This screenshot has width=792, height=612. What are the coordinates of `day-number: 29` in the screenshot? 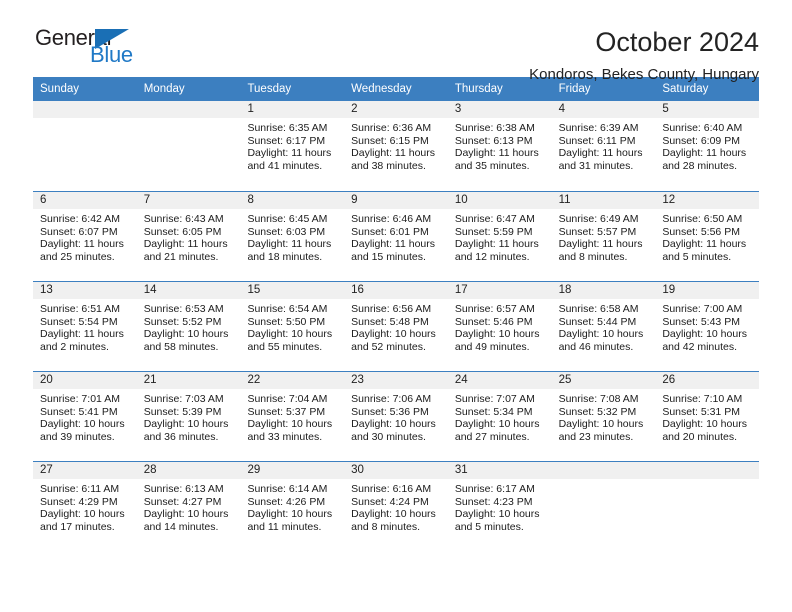 It's located at (292, 470).